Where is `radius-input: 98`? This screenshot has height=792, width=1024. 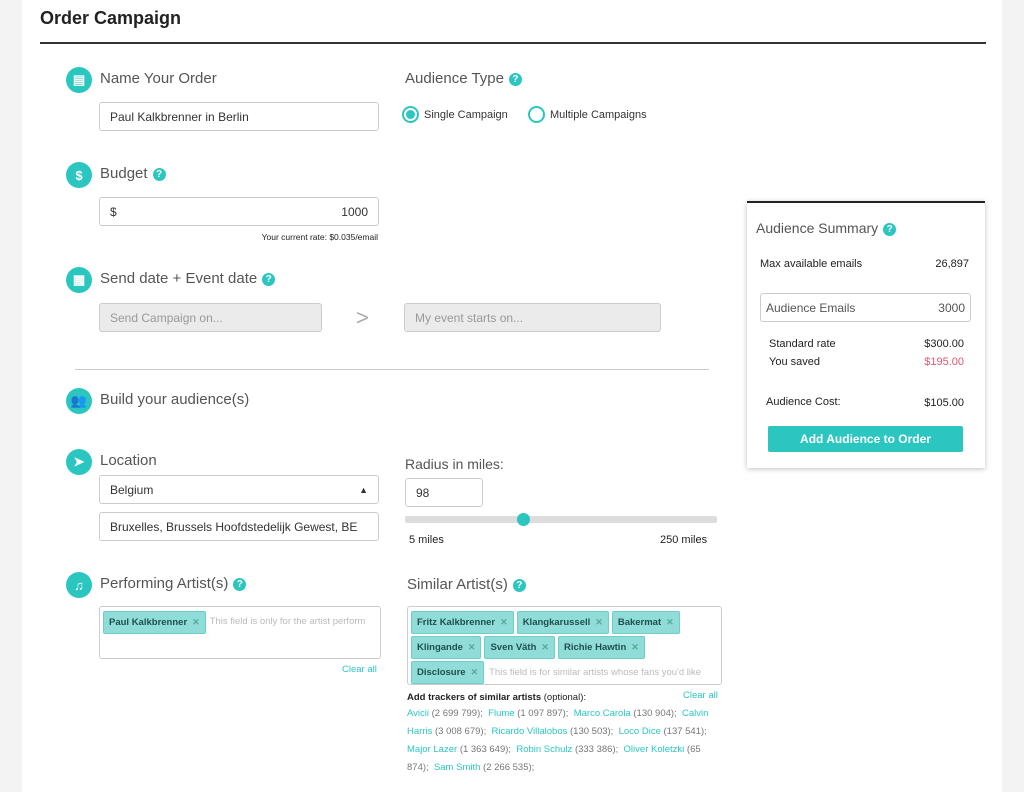 radius-input: 98 is located at coordinates (444, 492).